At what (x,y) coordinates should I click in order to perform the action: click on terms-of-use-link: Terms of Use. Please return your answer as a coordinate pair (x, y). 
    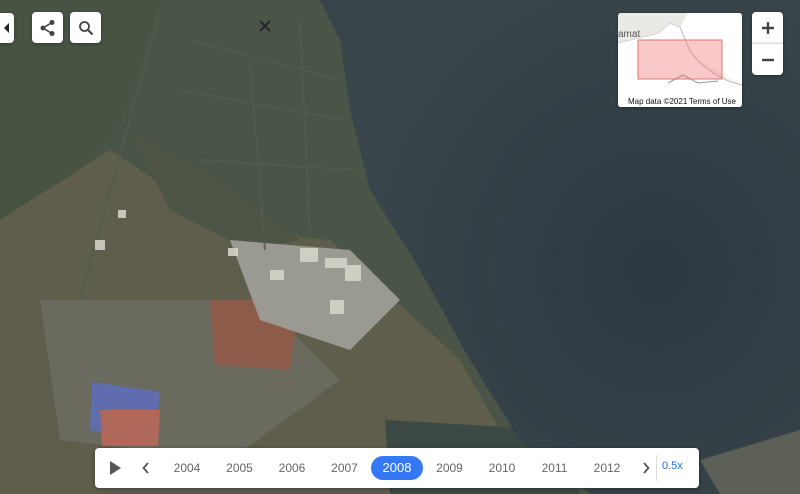
    Looking at the image, I should click on (712, 101).